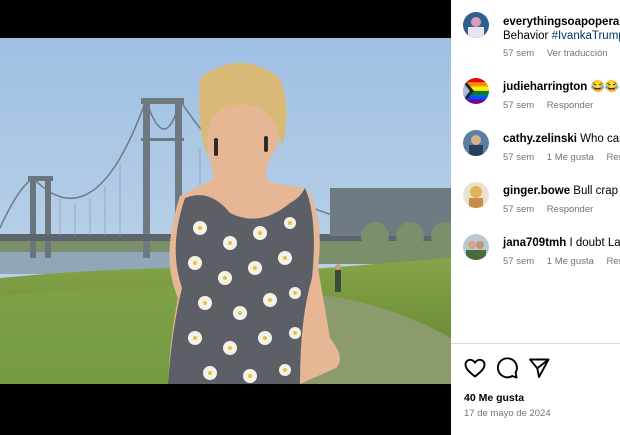  I want to click on heart-icon, so click(475, 368).